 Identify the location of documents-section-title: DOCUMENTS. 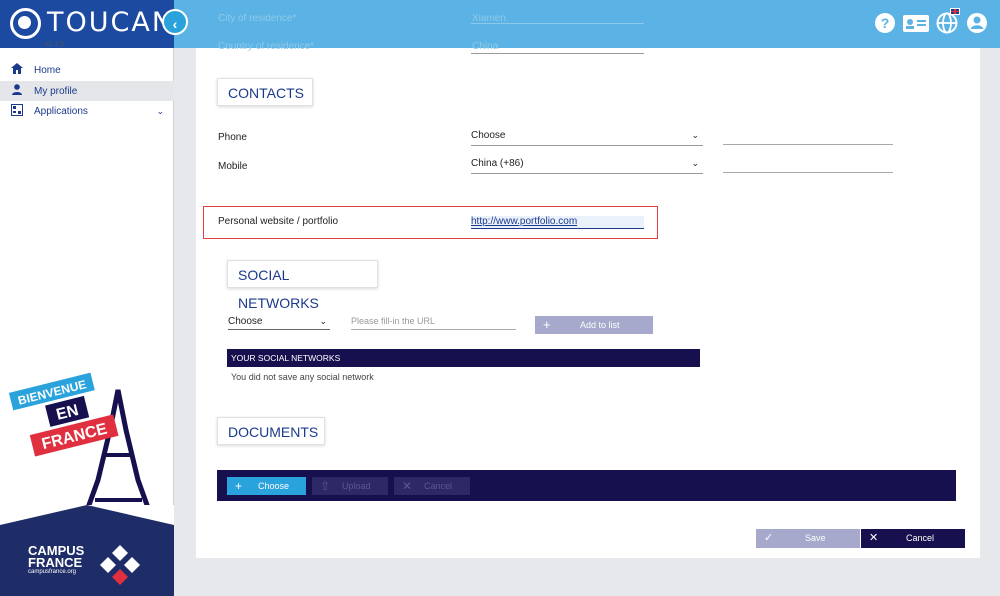
(271, 431).